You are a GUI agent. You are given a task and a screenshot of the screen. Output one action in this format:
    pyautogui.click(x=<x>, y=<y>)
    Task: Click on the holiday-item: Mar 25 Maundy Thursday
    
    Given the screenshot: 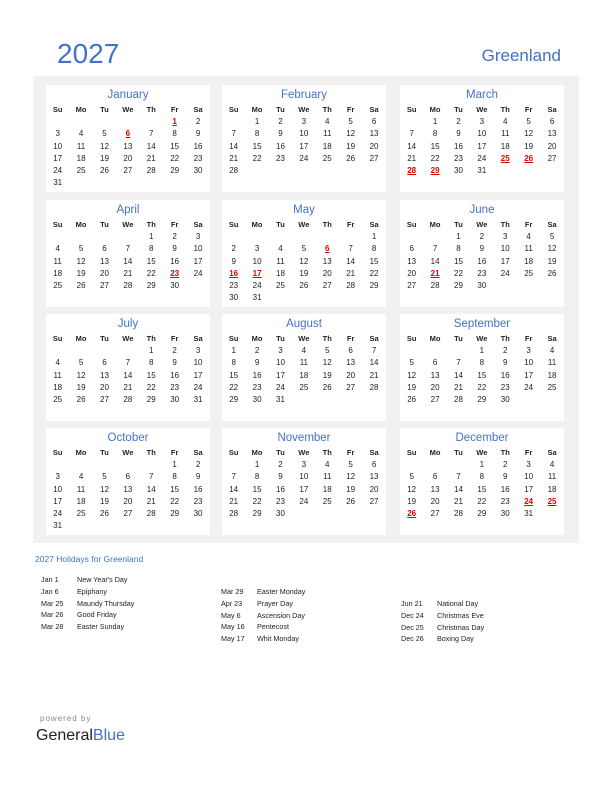 What is the action you would take?
    pyautogui.click(x=87, y=604)
    